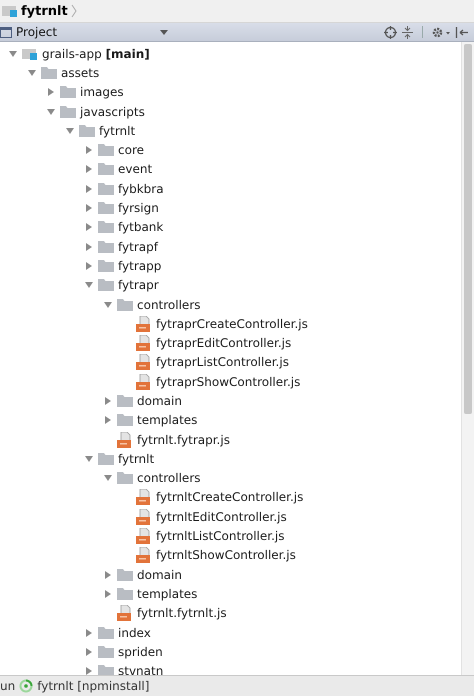 This screenshot has height=696, width=474. I want to click on folder-name: core, so click(131, 150).